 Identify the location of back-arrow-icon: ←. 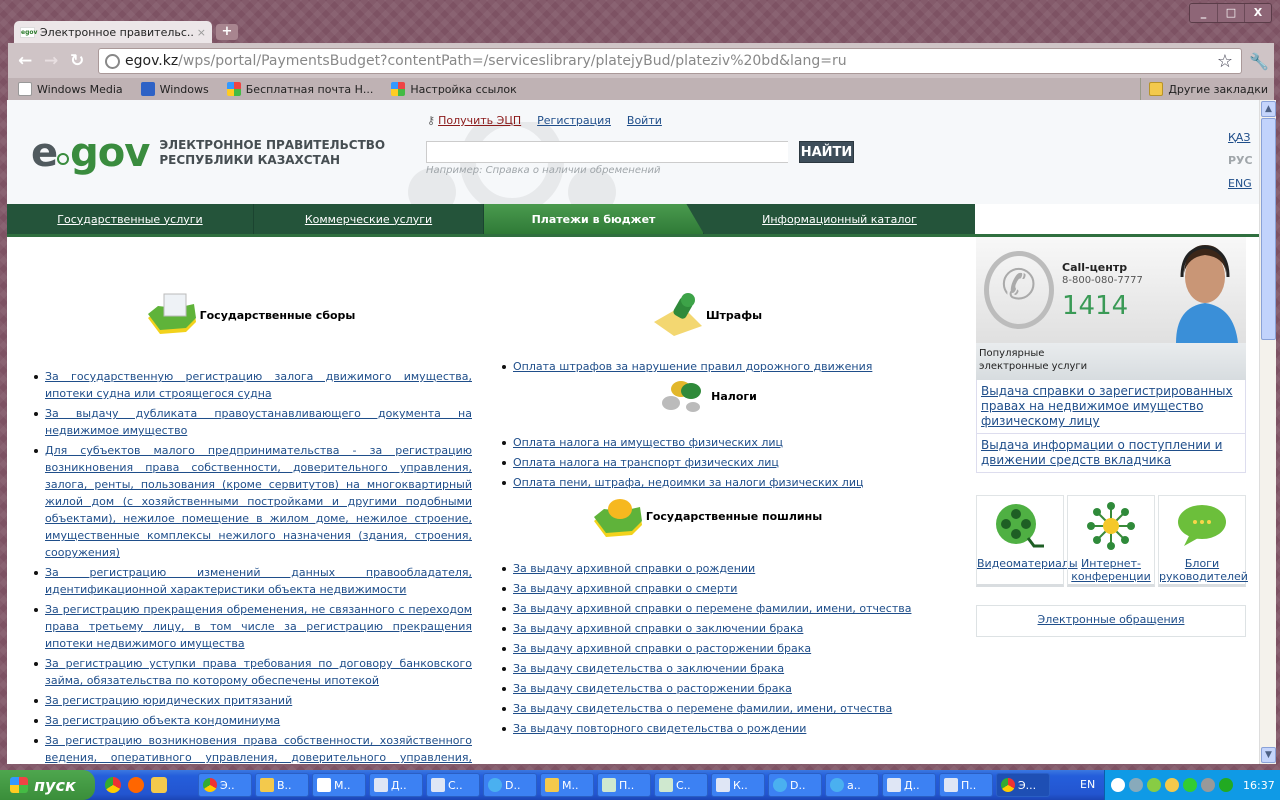
(25, 61).